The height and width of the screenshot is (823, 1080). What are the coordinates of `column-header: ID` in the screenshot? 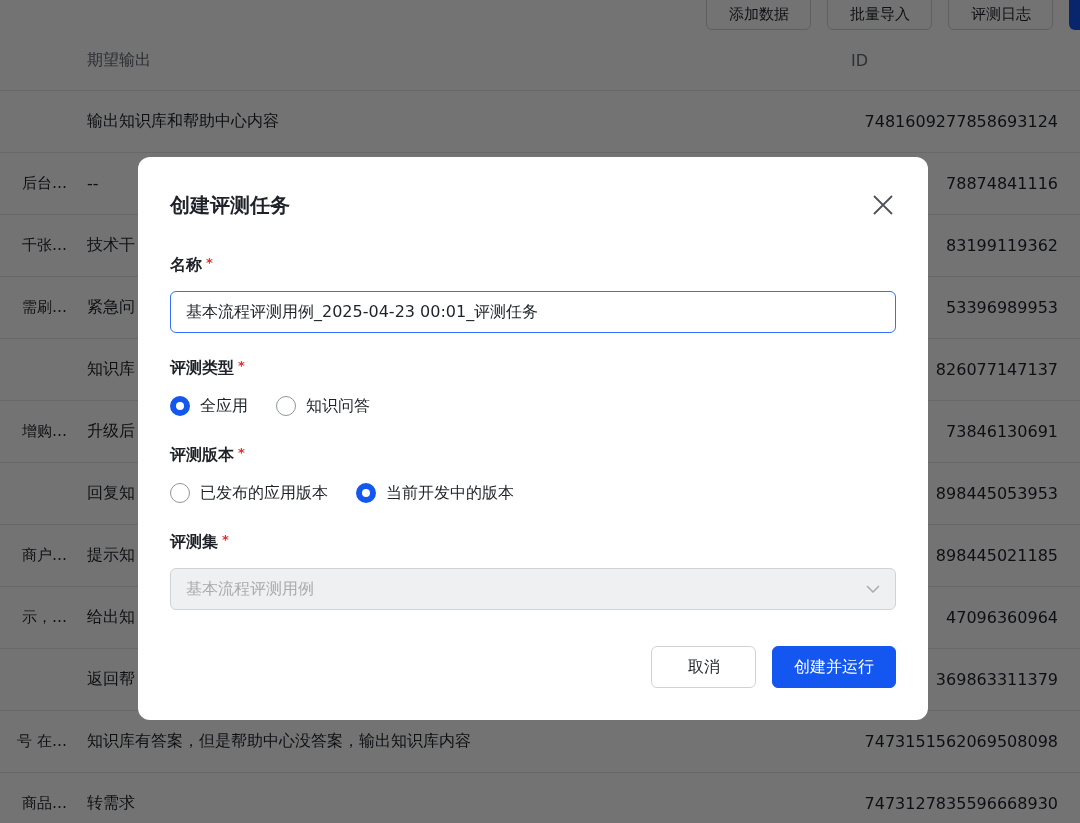 It's located at (860, 60).